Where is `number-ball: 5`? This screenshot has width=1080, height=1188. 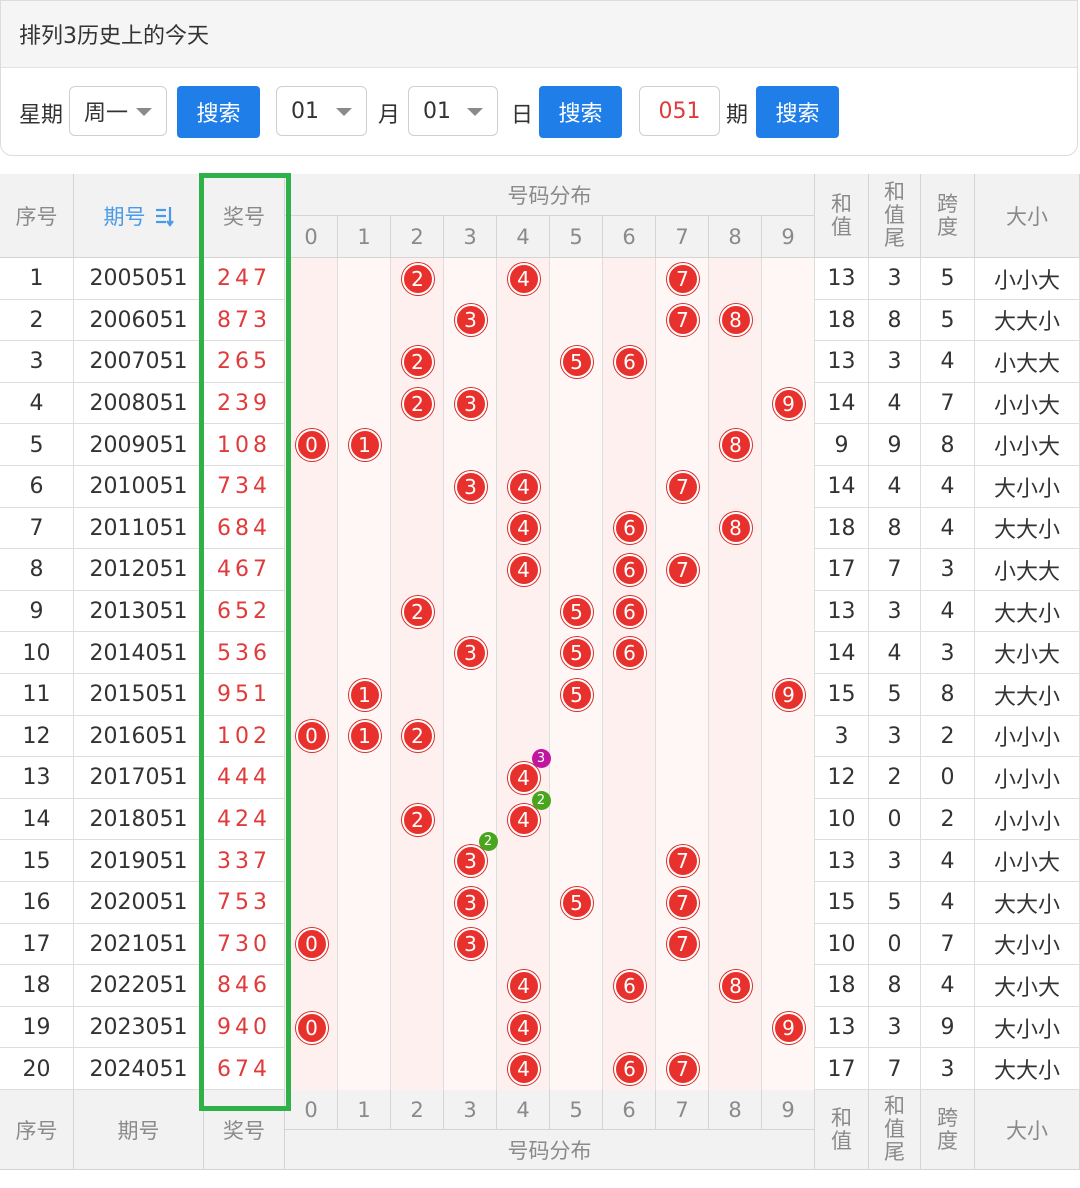 number-ball: 5 is located at coordinates (576, 902).